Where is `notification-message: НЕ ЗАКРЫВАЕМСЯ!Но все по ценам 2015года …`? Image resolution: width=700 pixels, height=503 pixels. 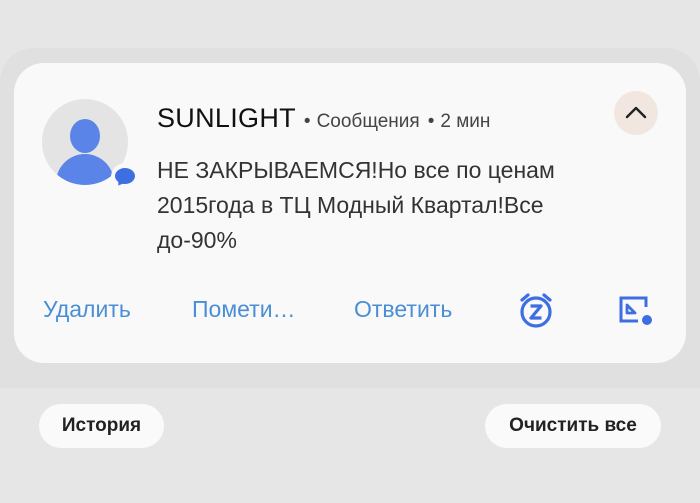 notification-message: НЕ ЗАКРЫВАЕМСЯ!Но все по ценам 2015года … is located at coordinates (356, 205).